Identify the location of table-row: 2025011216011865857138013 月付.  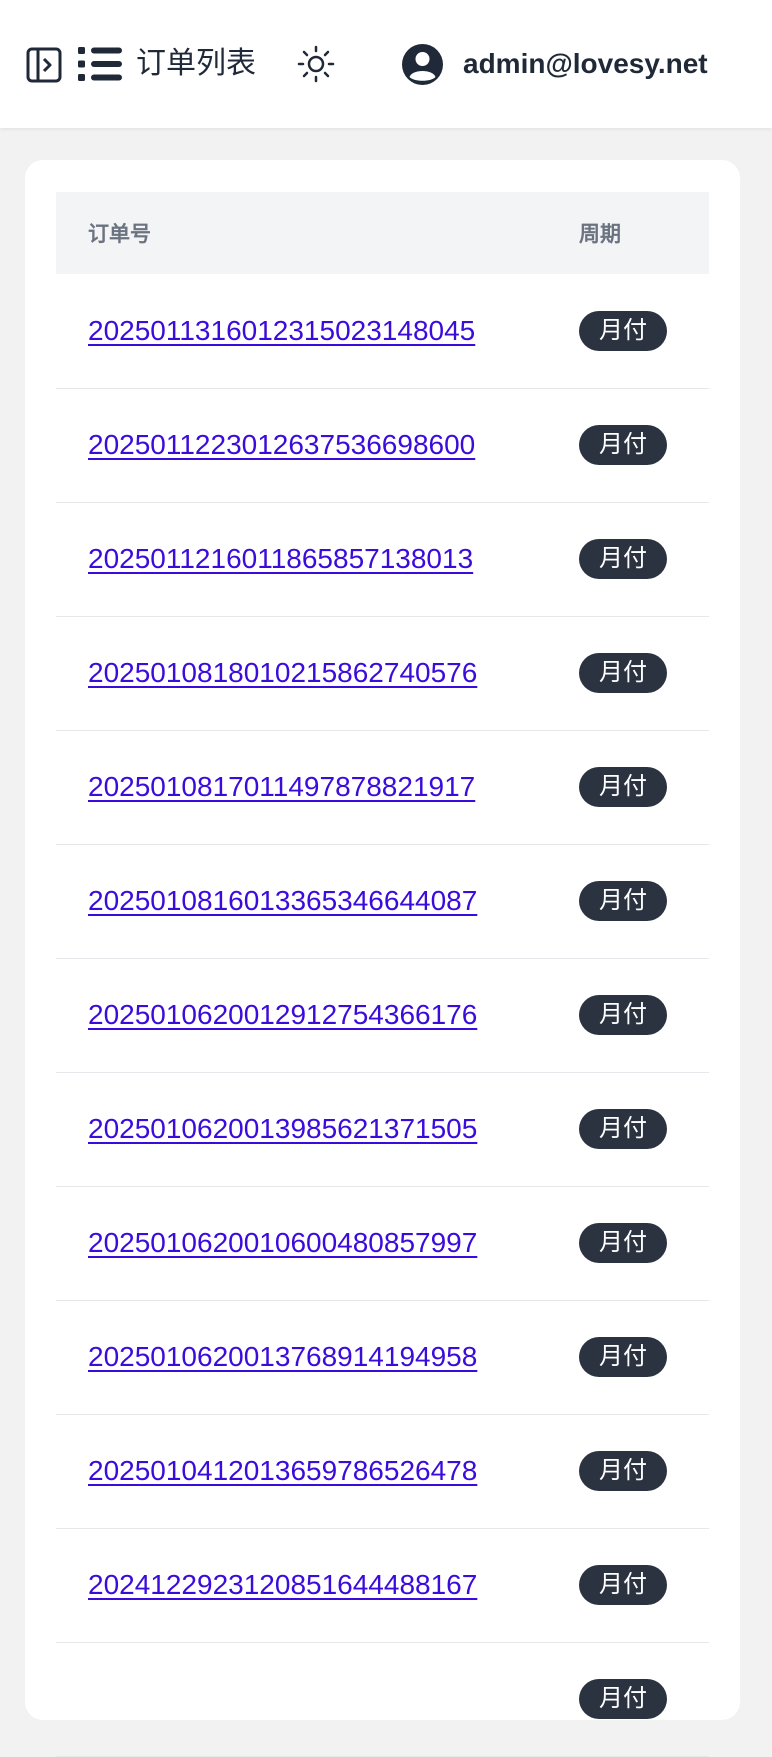
(382, 559).